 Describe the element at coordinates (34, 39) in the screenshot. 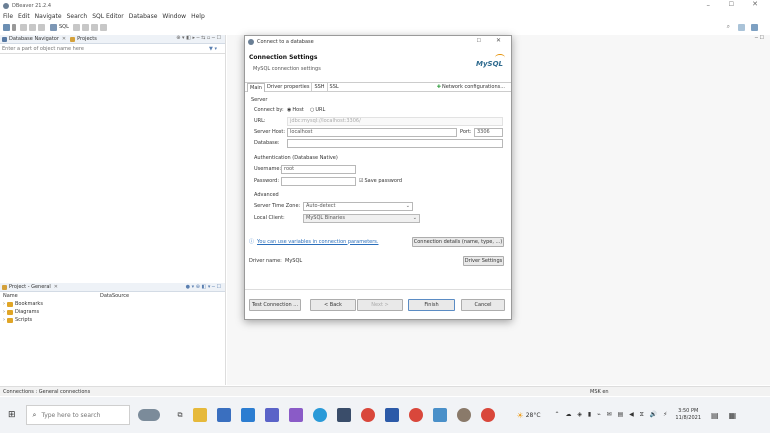

I see `tab-database-navigator: Database Navigator` at that location.